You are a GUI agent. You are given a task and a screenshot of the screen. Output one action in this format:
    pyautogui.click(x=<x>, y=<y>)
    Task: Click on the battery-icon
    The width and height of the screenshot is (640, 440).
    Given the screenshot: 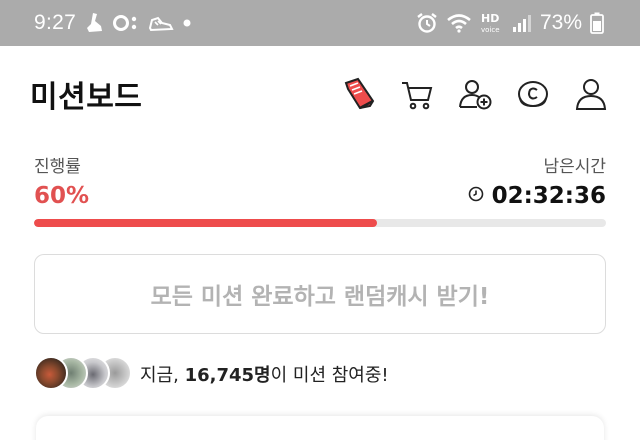 What is the action you would take?
    pyautogui.click(x=597, y=23)
    